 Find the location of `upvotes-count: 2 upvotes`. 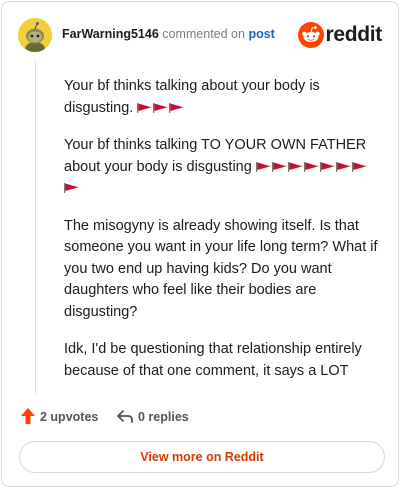

upvotes-count: 2 upvotes is located at coordinates (69, 417).